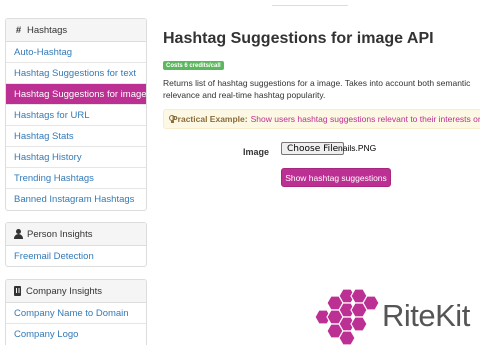  What do you see at coordinates (193, 65) in the screenshot?
I see `cost-badge: Costs 6 credits/call` at bounding box center [193, 65].